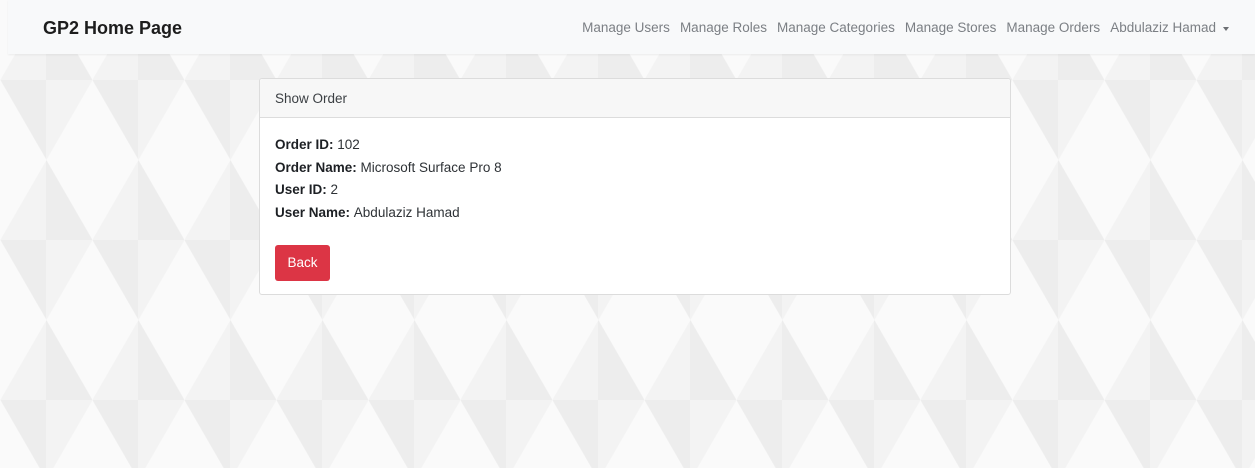  Describe the element at coordinates (642, 213) in the screenshot. I see `user-name-row: User Name: Abdulaziz Hamad` at that location.